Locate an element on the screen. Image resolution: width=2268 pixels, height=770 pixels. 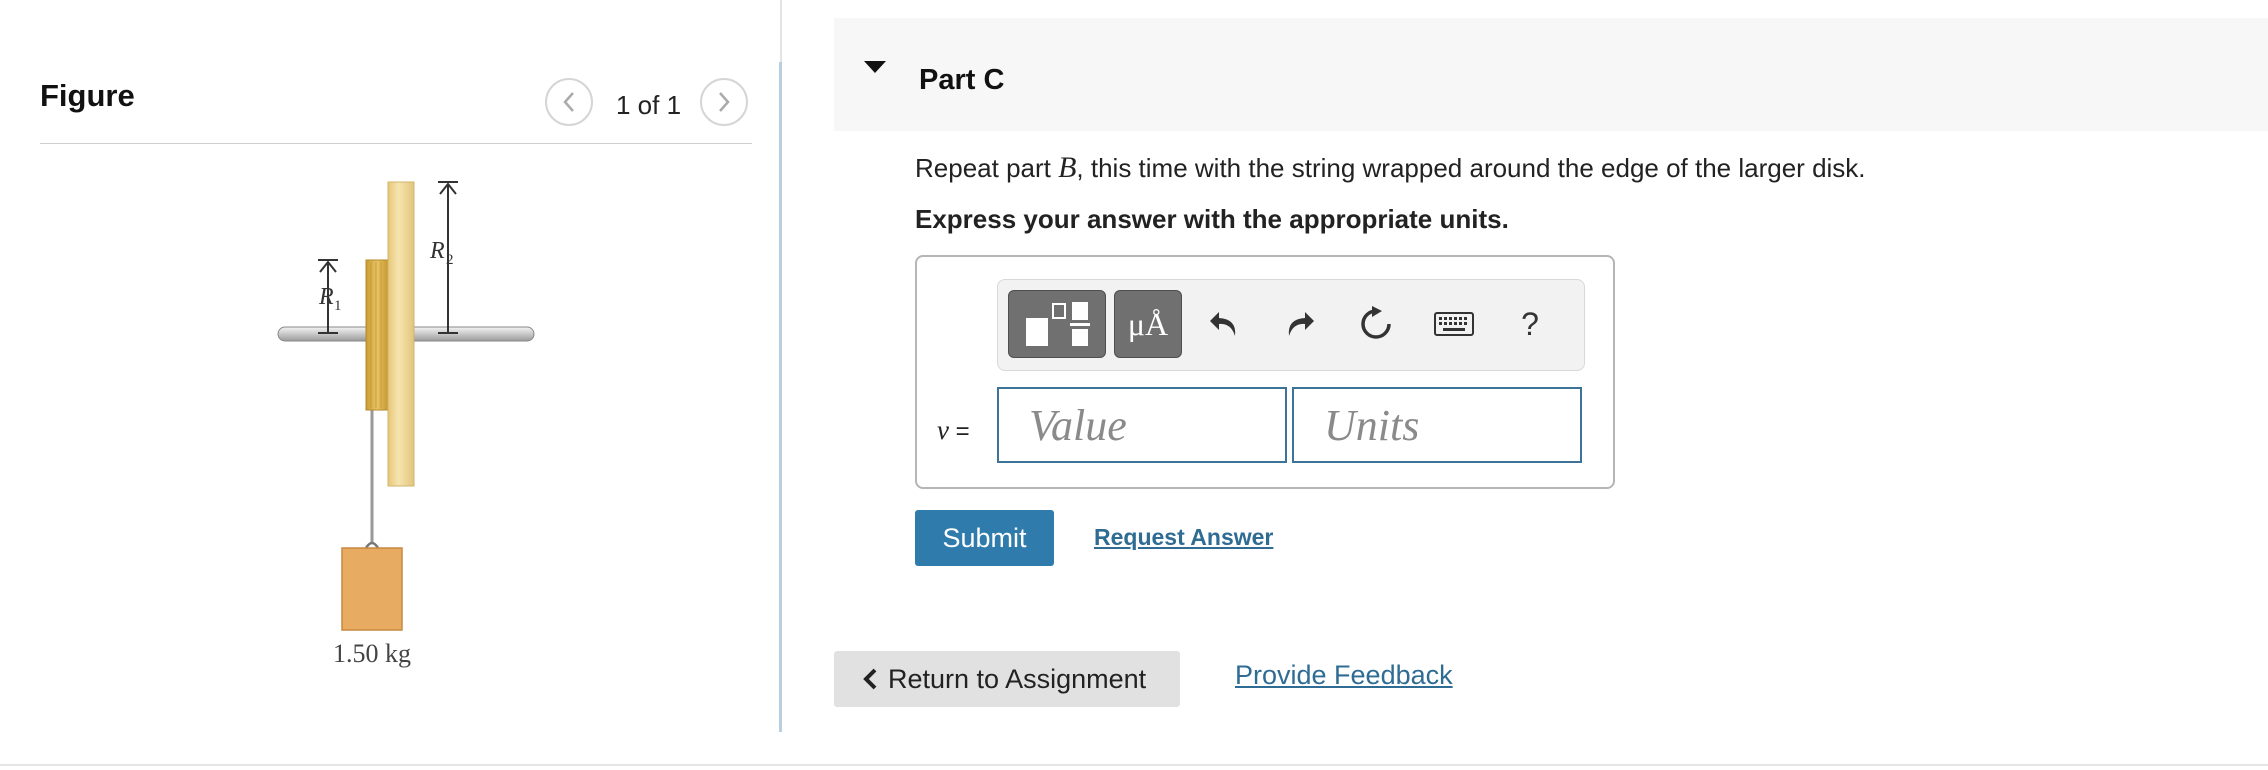
redo-button is located at coordinates (1300, 324).